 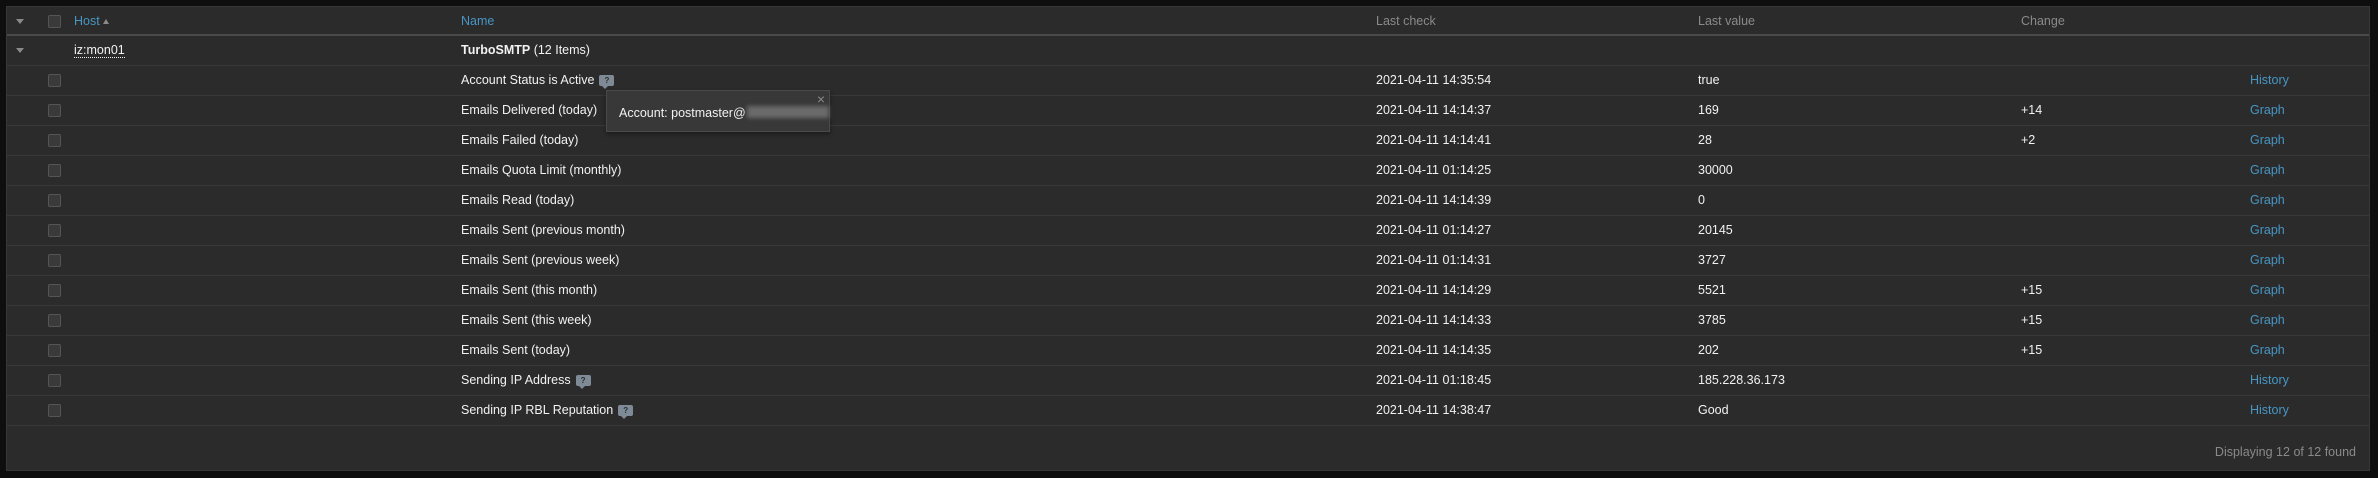 What do you see at coordinates (1434, 110) in the screenshot?
I see `last-check-cell: 2021-04-11 14:14:37` at bounding box center [1434, 110].